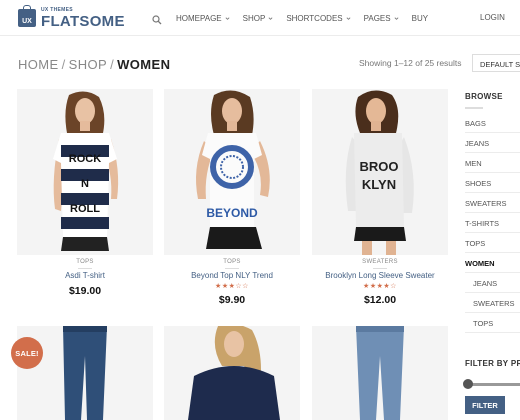  I want to click on product-price: $12.00, so click(380, 300).